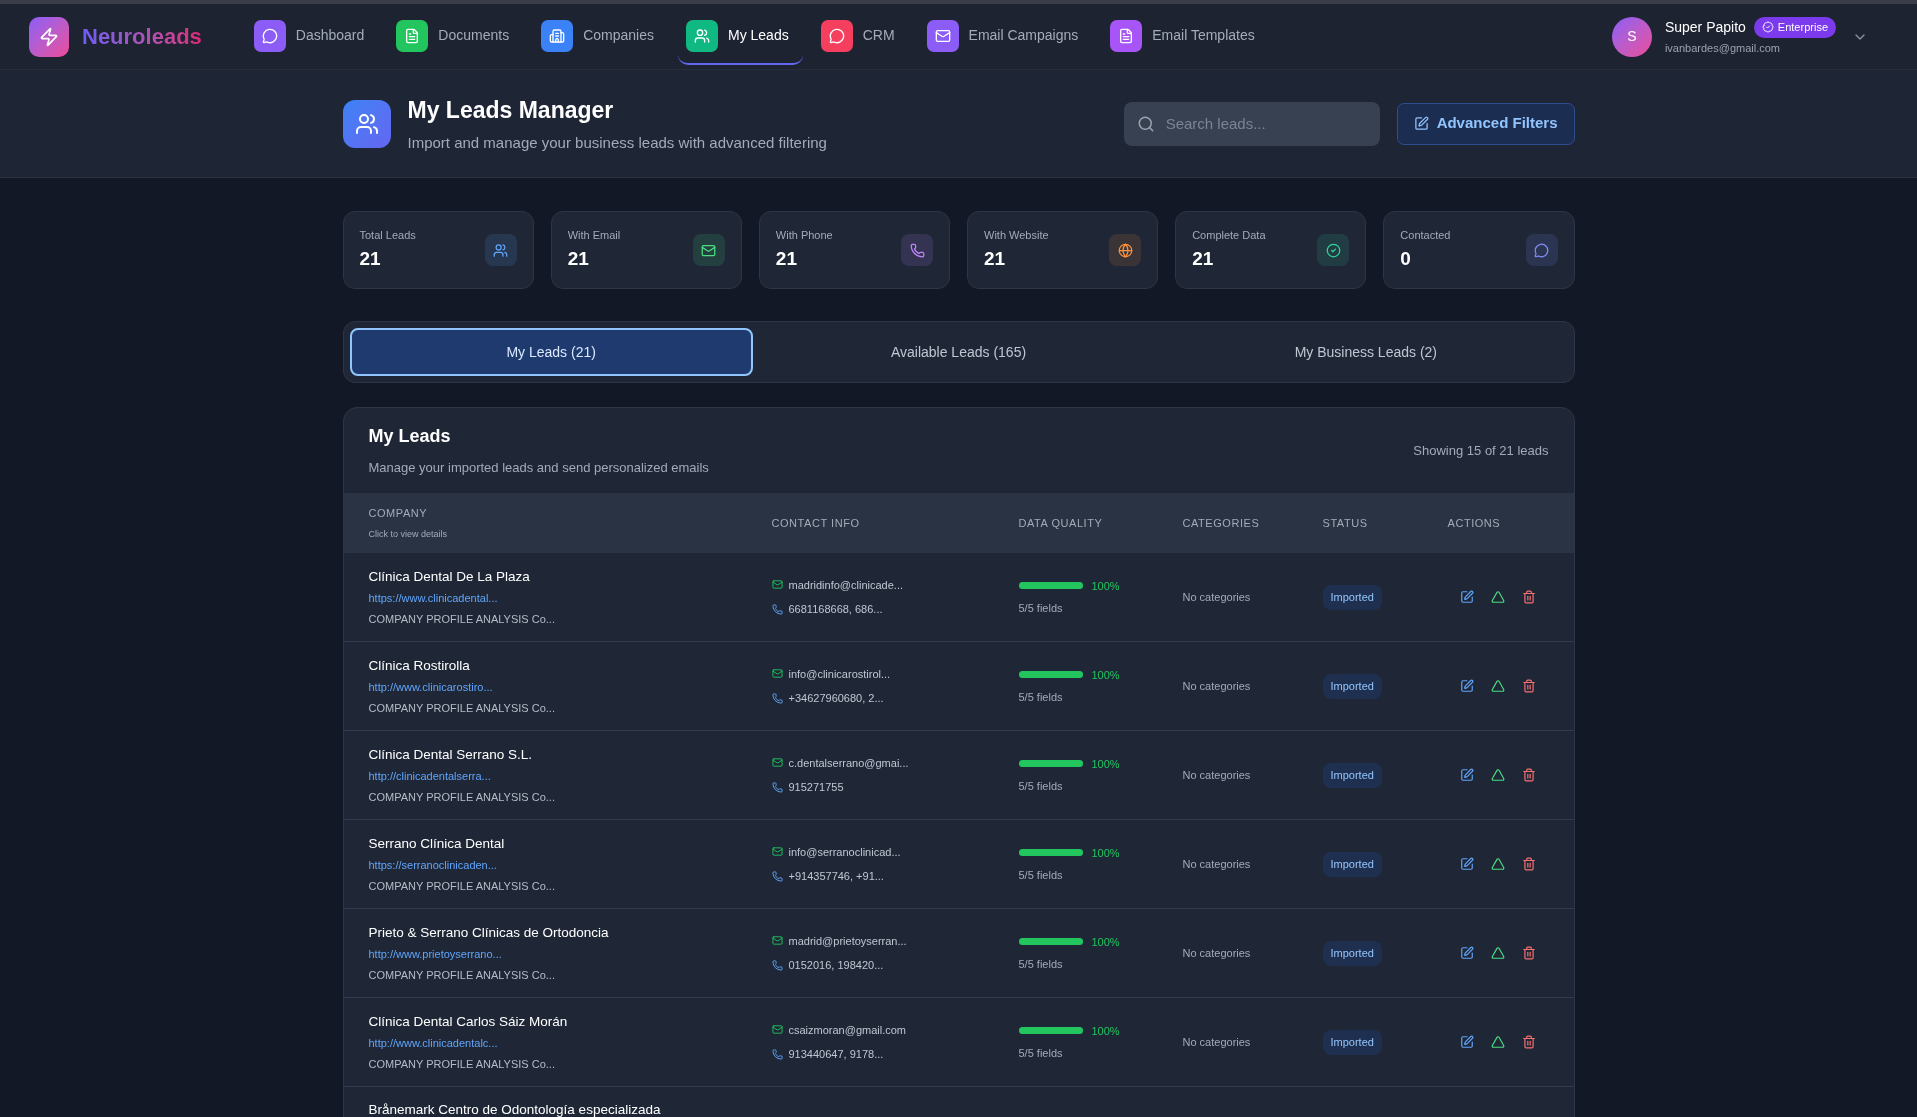  What do you see at coordinates (1794, 27) in the screenshot?
I see `plan-badge: Enterprise` at bounding box center [1794, 27].